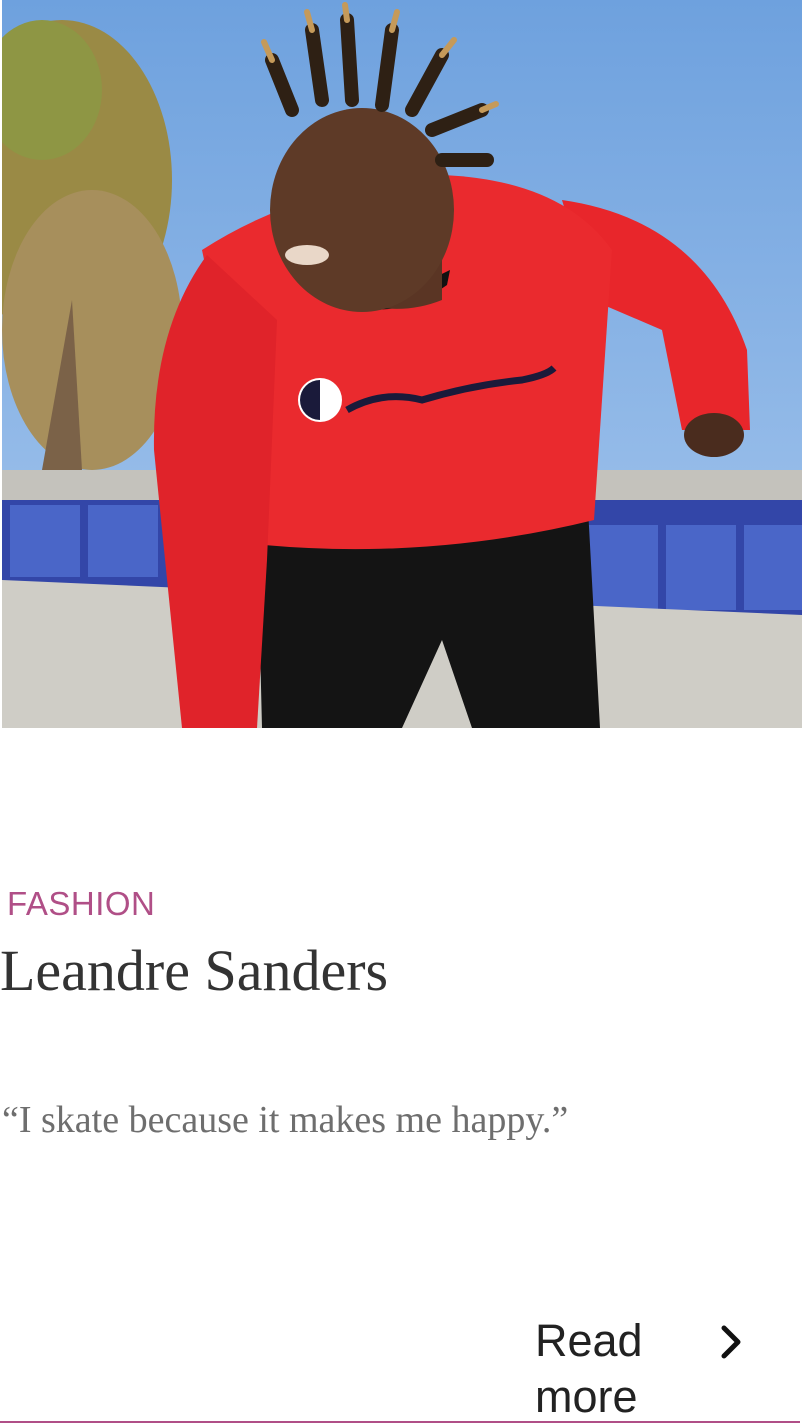 This screenshot has width=802, height=1425. I want to click on chevron-right-icon, so click(731, 1342).